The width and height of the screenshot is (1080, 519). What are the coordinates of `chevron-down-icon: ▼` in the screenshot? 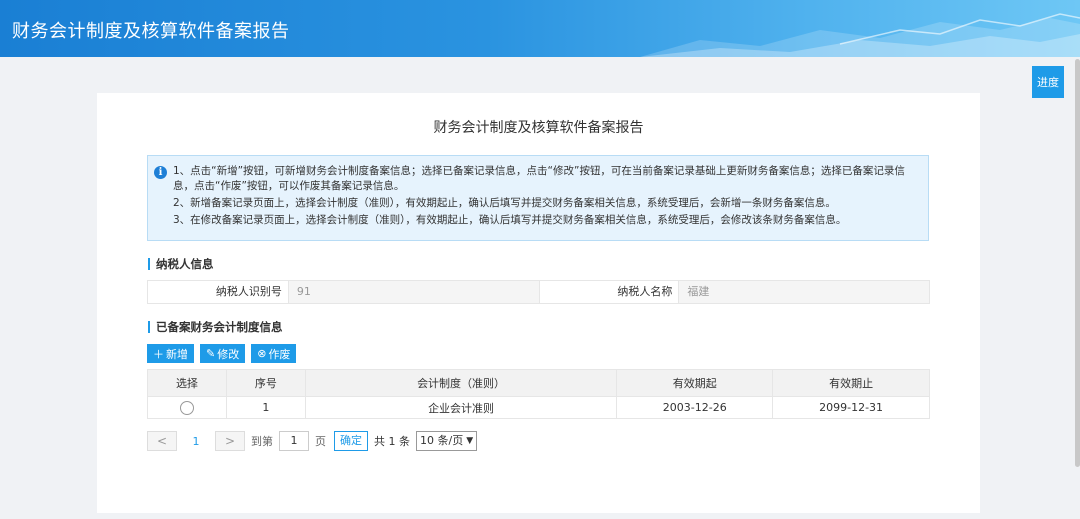 It's located at (470, 441).